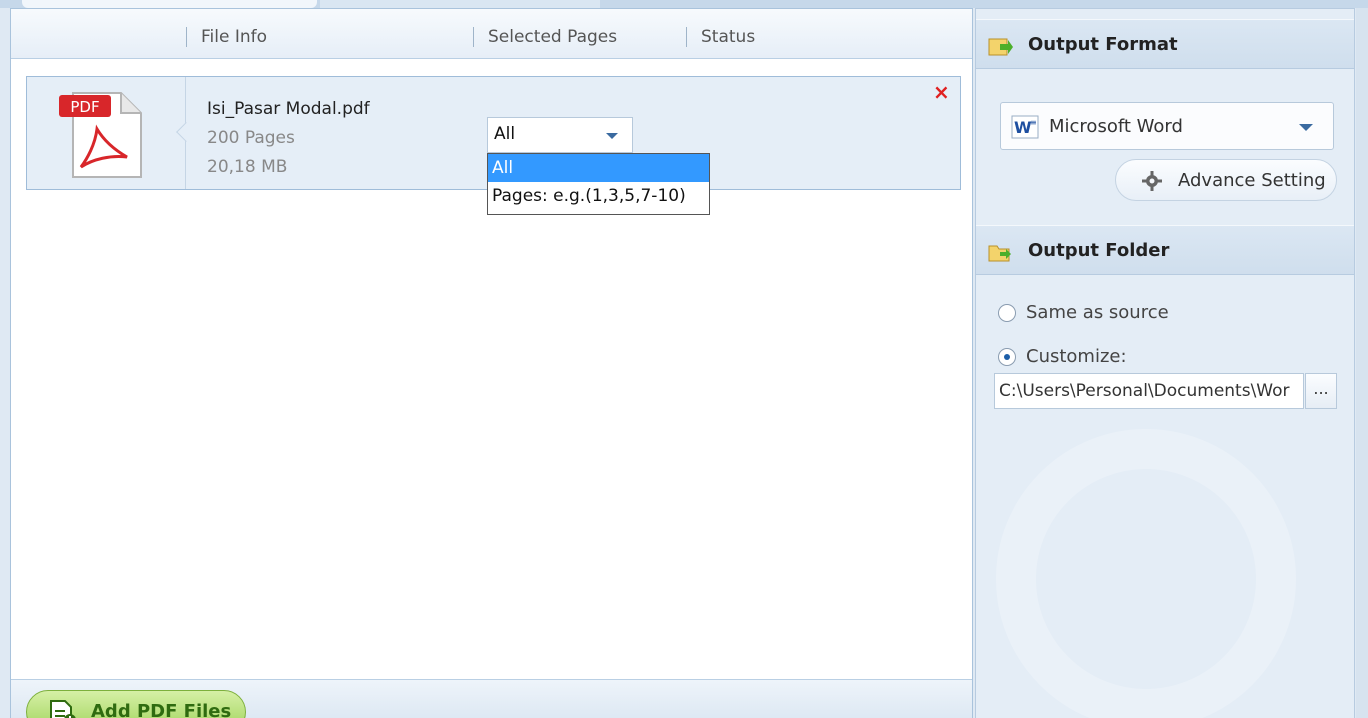 The height and width of the screenshot is (718, 1368). Describe the element at coordinates (460, 4) in the screenshot. I see `inactive-tab-edge` at that location.